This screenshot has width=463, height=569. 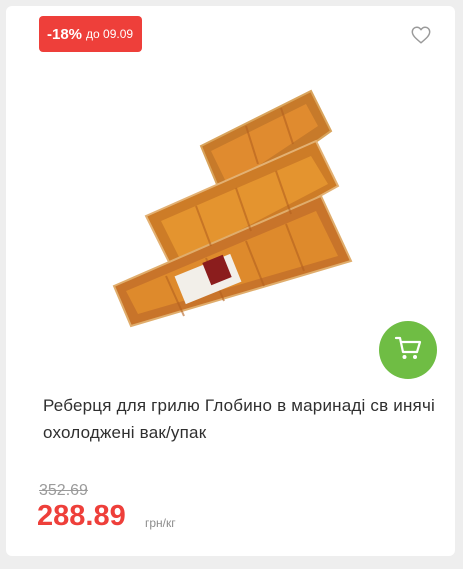 I want to click on add-to-cart-button, so click(x=408, y=350).